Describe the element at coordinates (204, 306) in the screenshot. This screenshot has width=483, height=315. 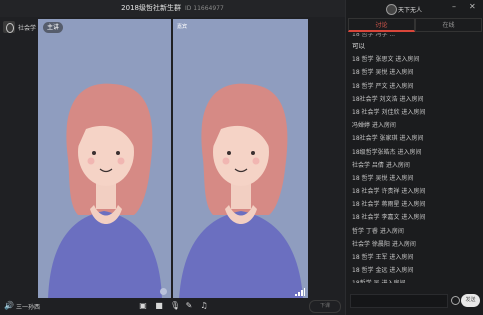
I see `music-icon: ♫` at that location.